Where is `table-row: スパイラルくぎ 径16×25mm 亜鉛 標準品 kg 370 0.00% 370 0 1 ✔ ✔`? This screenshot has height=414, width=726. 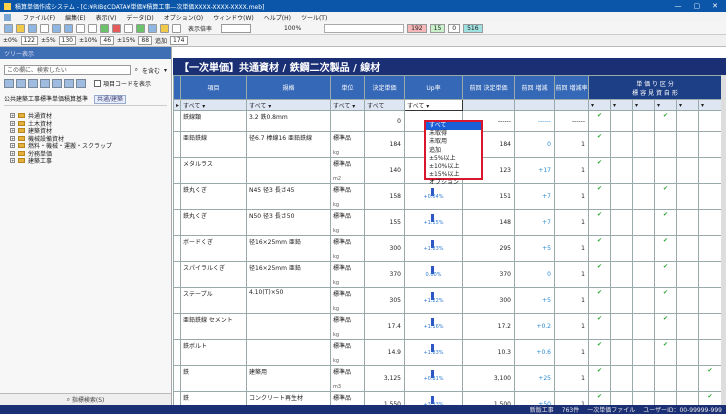 table-row: スパイラルくぎ 径16×25mm 亜鉛 標準品 kg 370 0.00% 370 0 1 ✔ ✔ is located at coordinates (447, 274).